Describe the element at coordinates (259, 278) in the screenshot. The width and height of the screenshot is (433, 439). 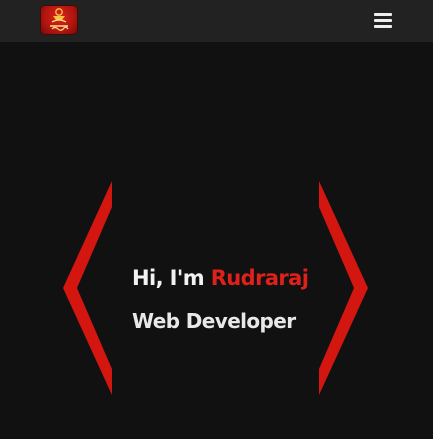
I see `hero-name: Rudraraj` at that location.